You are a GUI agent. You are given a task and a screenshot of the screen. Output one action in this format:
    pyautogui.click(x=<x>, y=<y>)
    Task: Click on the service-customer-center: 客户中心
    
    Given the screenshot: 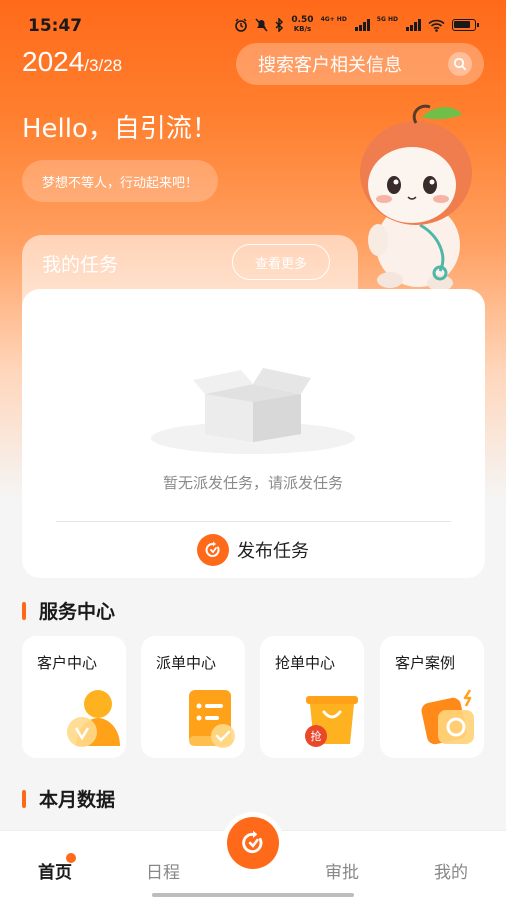 What is the action you would take?
    pyautogui.click(x=74, y=697)
    